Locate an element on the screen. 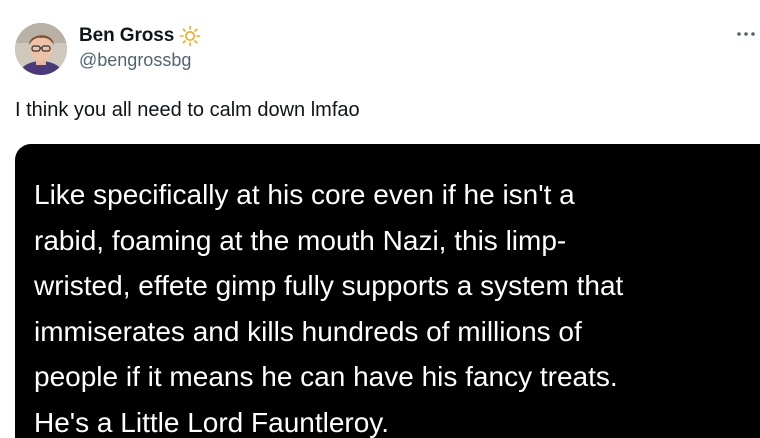  more-options-button is located at coordinates (746, 36).